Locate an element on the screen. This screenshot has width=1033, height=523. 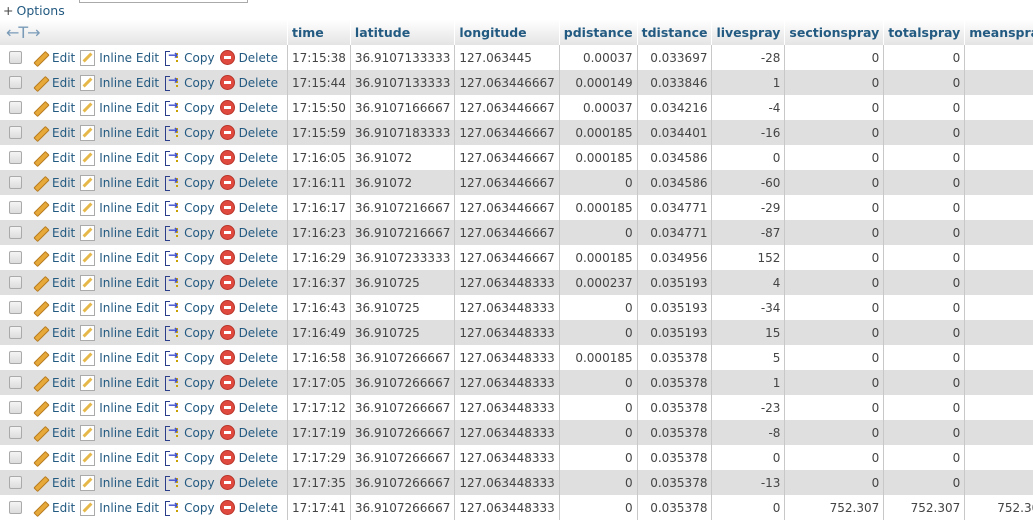
column-arrows-icon: ←T→ is located at coordinates (144, 32).